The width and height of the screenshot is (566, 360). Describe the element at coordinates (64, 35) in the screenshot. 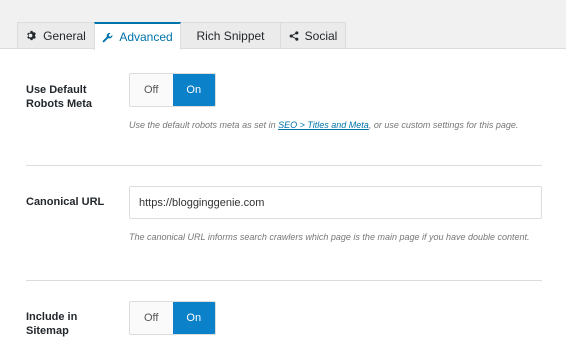

I see `tab-general-label: General` at that location.